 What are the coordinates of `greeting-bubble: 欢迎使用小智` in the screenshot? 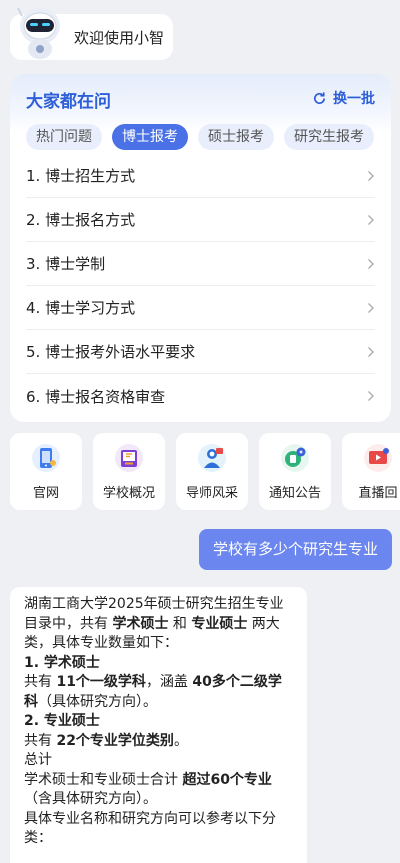 It's located at (91, 33).